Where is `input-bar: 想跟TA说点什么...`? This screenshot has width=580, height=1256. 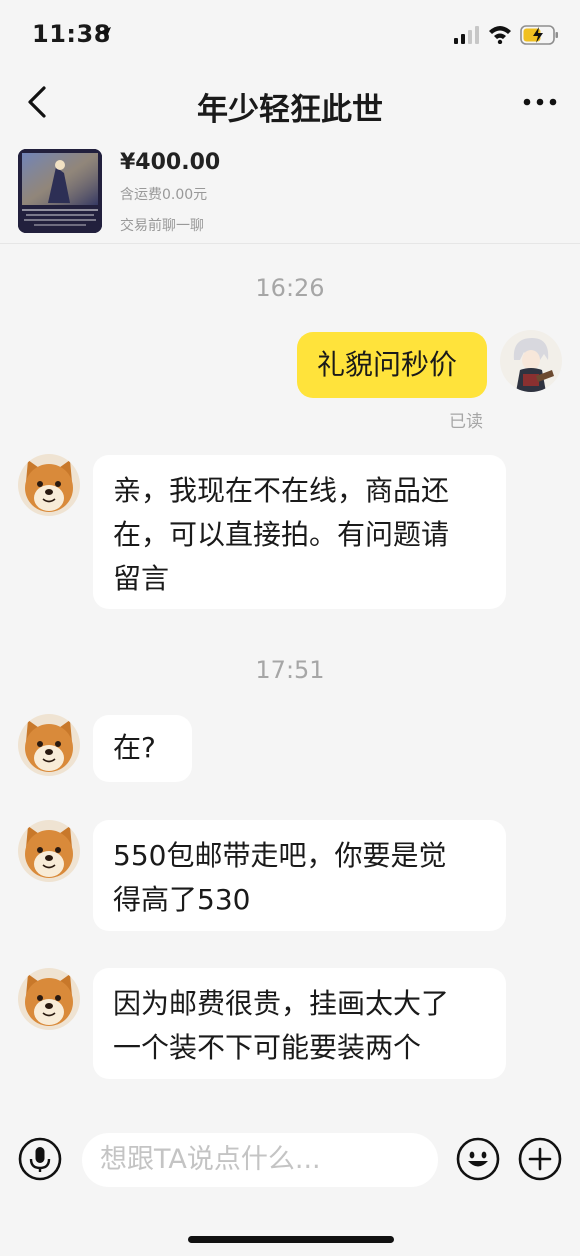
input-bar: 想跟TA说点什么... is located at coordinates (290, 1160).